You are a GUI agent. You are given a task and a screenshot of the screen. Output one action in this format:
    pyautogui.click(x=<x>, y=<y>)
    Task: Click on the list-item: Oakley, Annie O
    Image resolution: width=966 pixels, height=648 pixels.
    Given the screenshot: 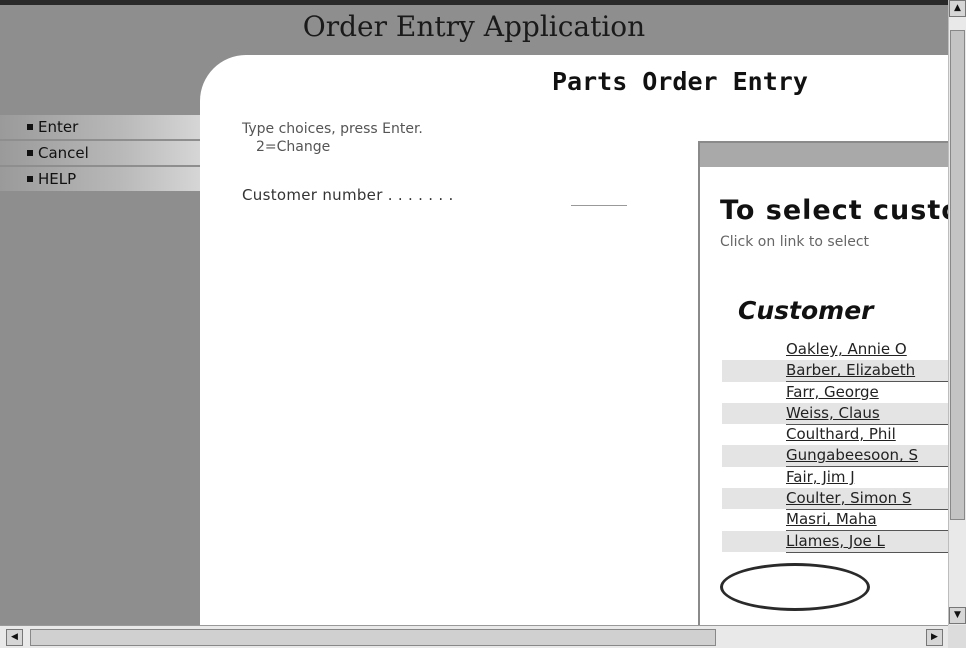 What is the action you would take?
    pyautogui.click(x=835, y=350)
    